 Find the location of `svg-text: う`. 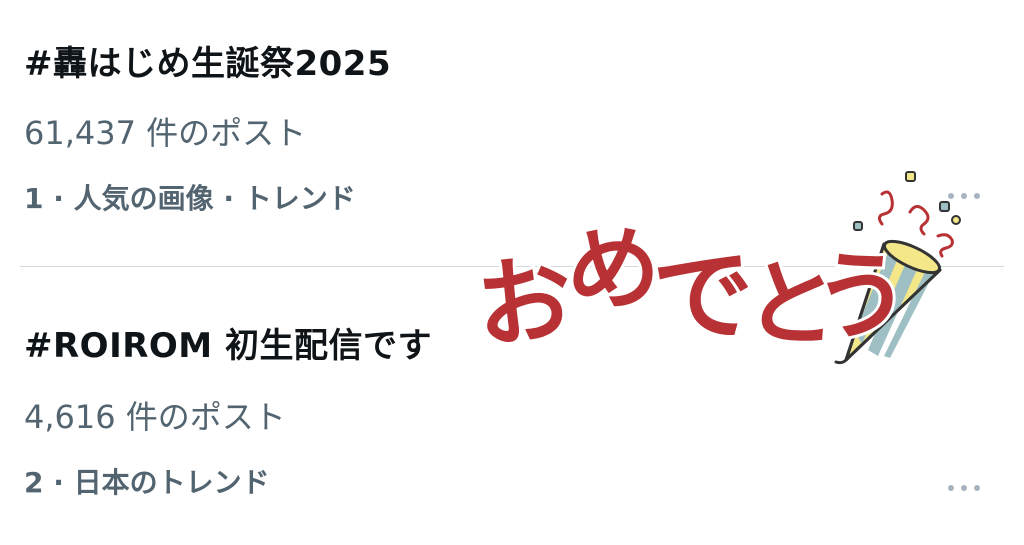

svg-text: う is located at coordinates (862, 296).